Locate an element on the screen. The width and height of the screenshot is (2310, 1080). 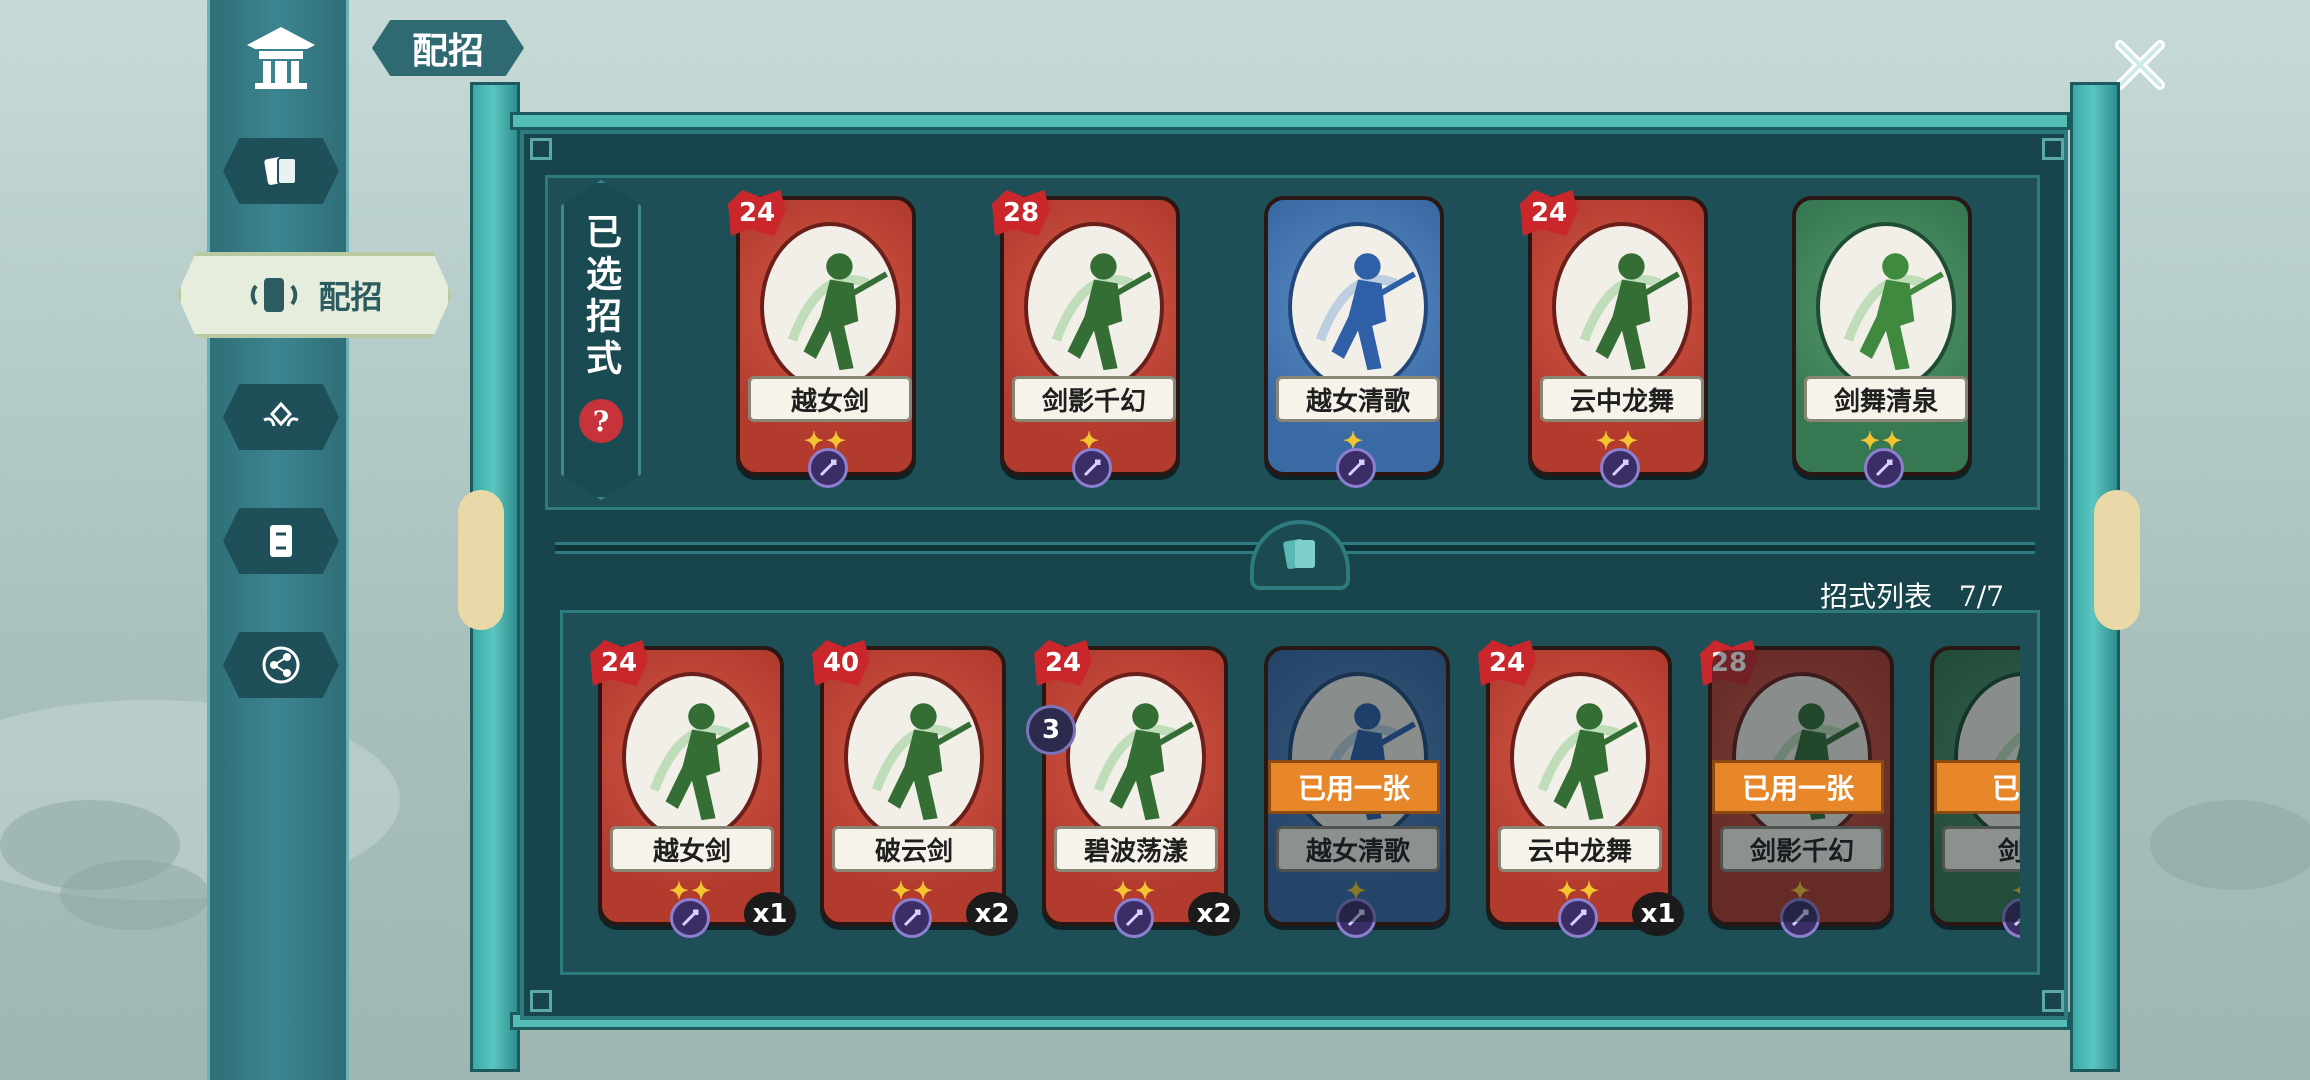
sidebar-item-cards is located at coordinates (281, 171).